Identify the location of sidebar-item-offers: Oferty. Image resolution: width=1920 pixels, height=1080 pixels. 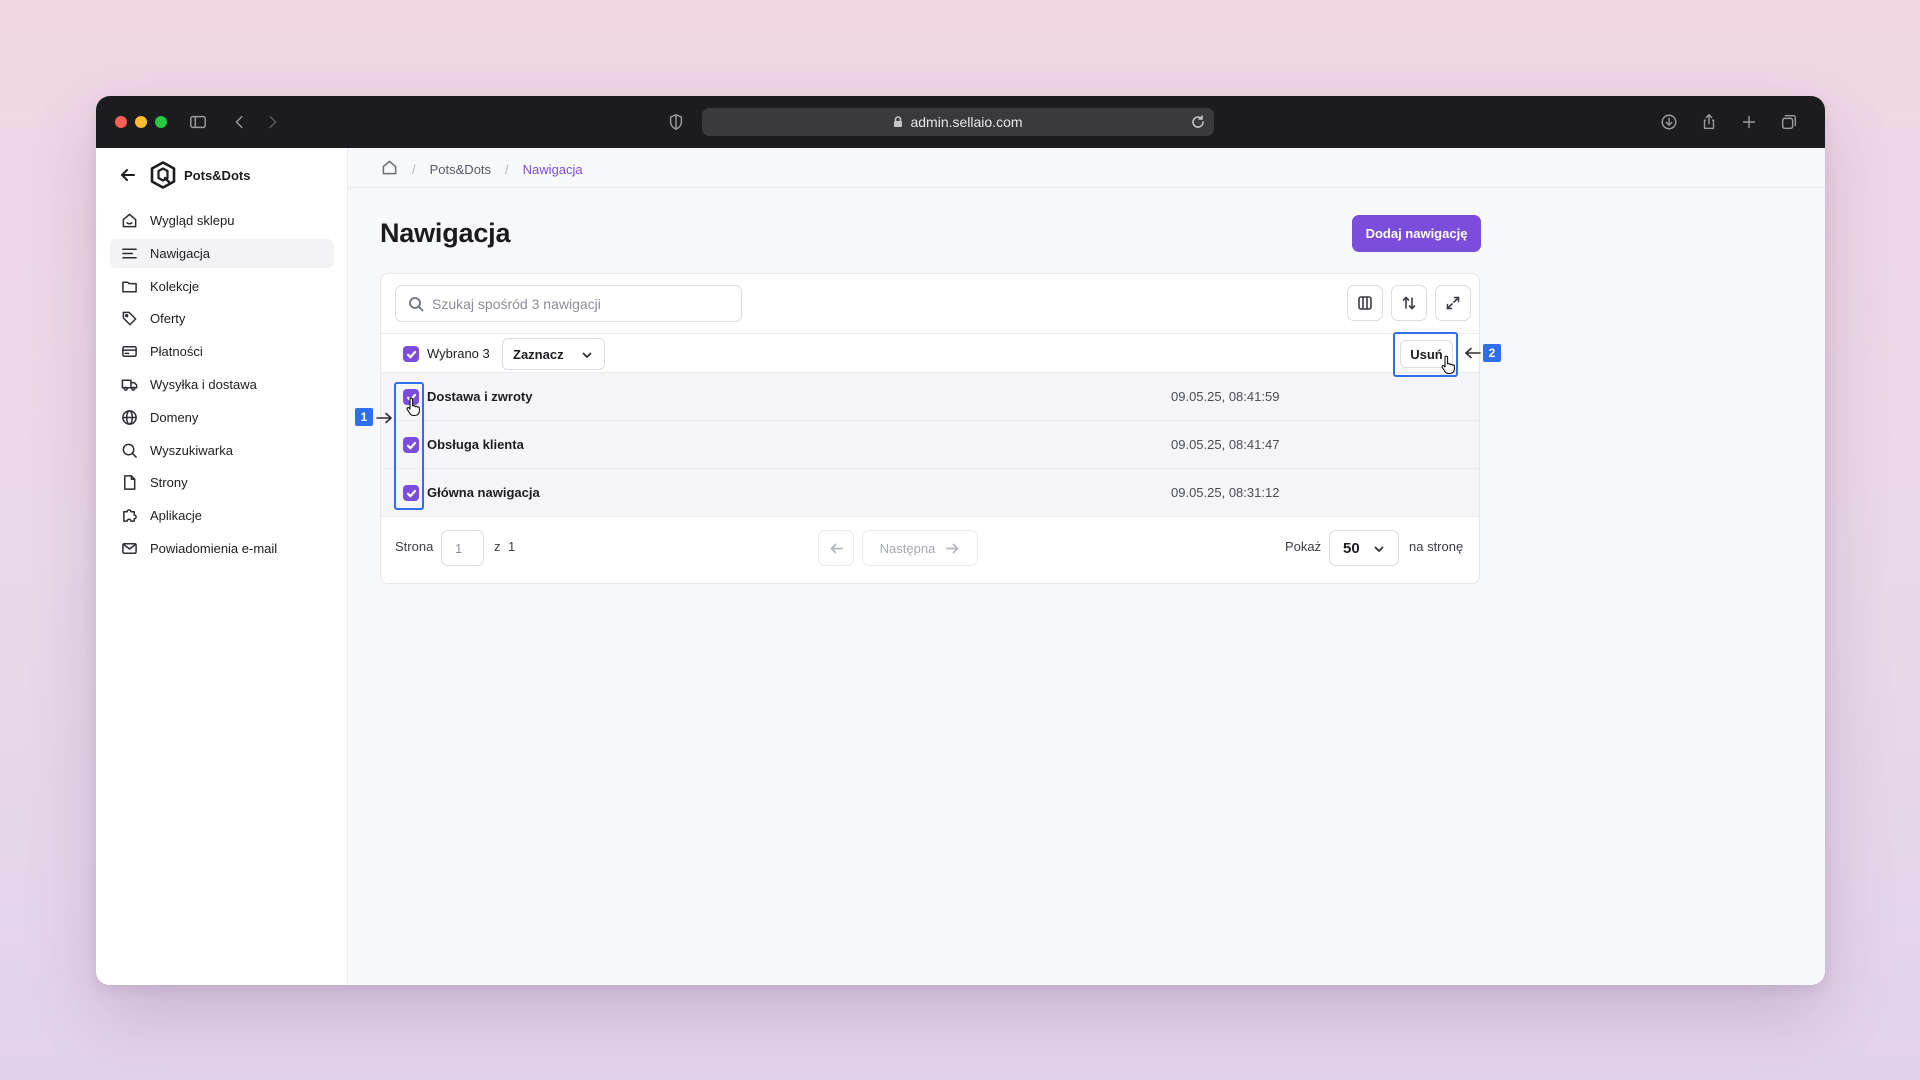
(222, 318).